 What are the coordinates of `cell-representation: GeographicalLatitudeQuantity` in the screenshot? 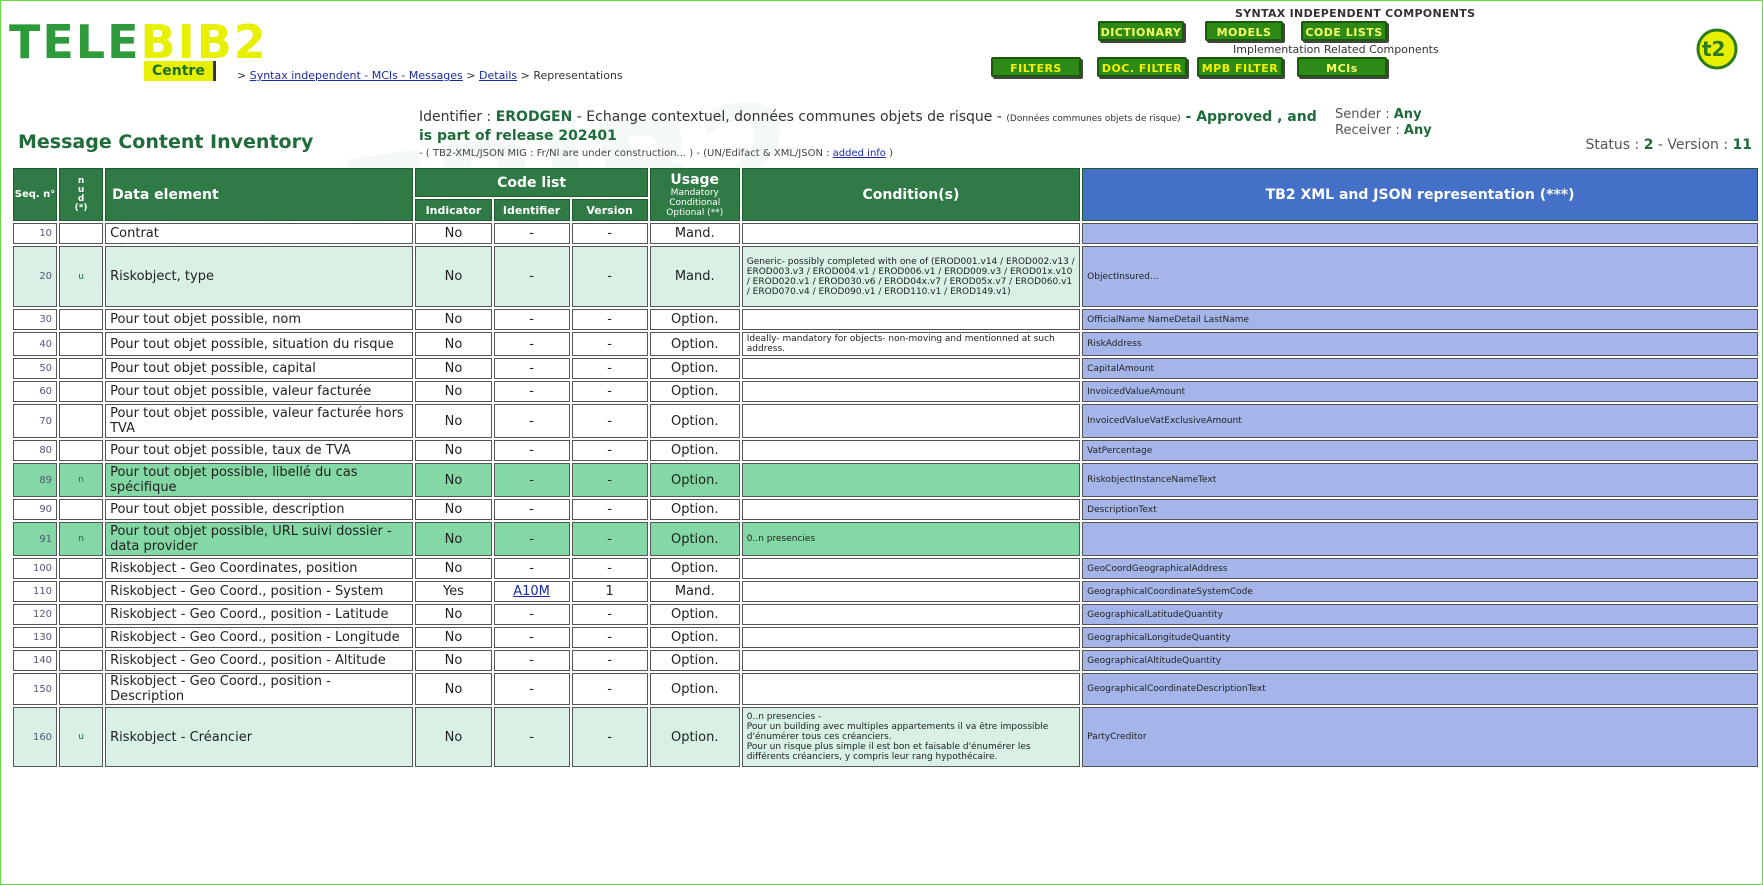 It's located at (1420, 614).